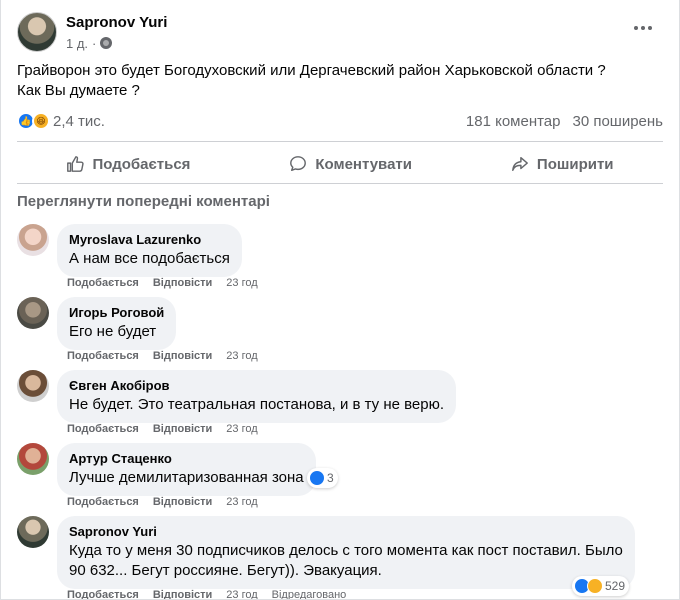  What do you see at coordinates (346, 532) in the screenshot?
I see `commenter-name: Sapronov Yuri` at bounding box center [346, 532].